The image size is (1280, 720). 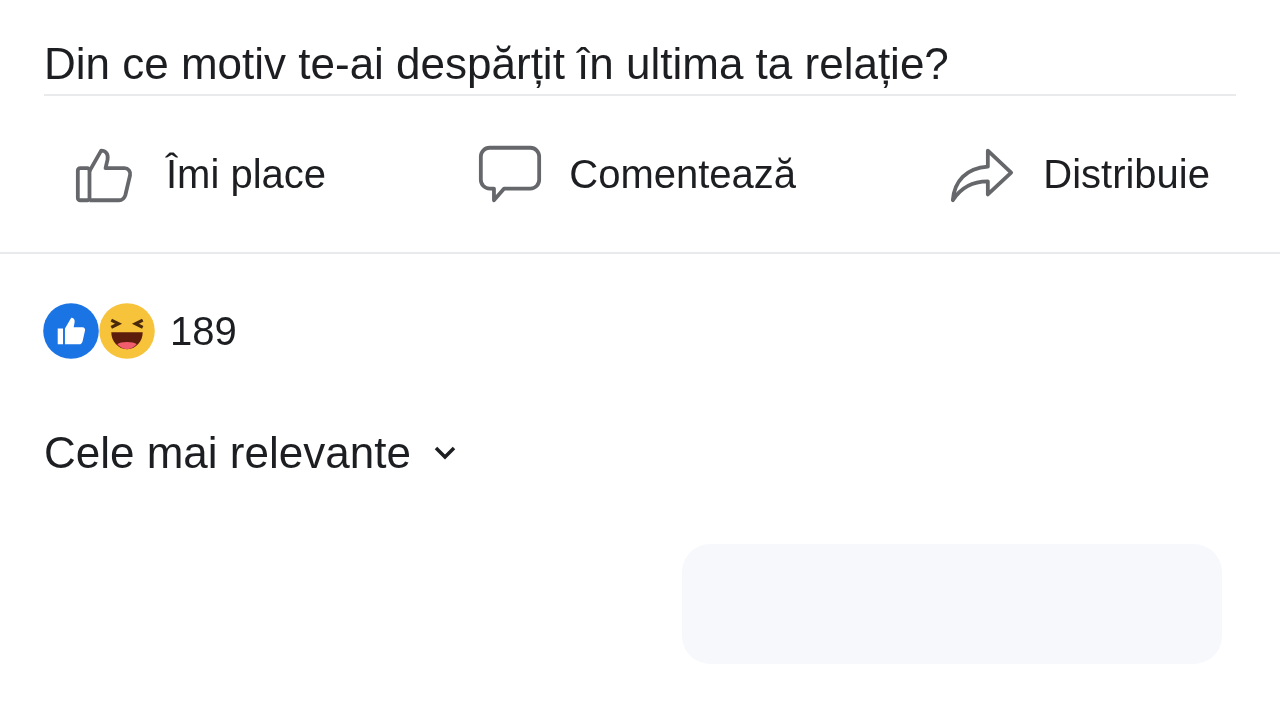 What do you see at coordinates (250, 453) in the screenshot?
I see `sort-dropdown: Cele mai relevante` at bounding box center [250, 453].